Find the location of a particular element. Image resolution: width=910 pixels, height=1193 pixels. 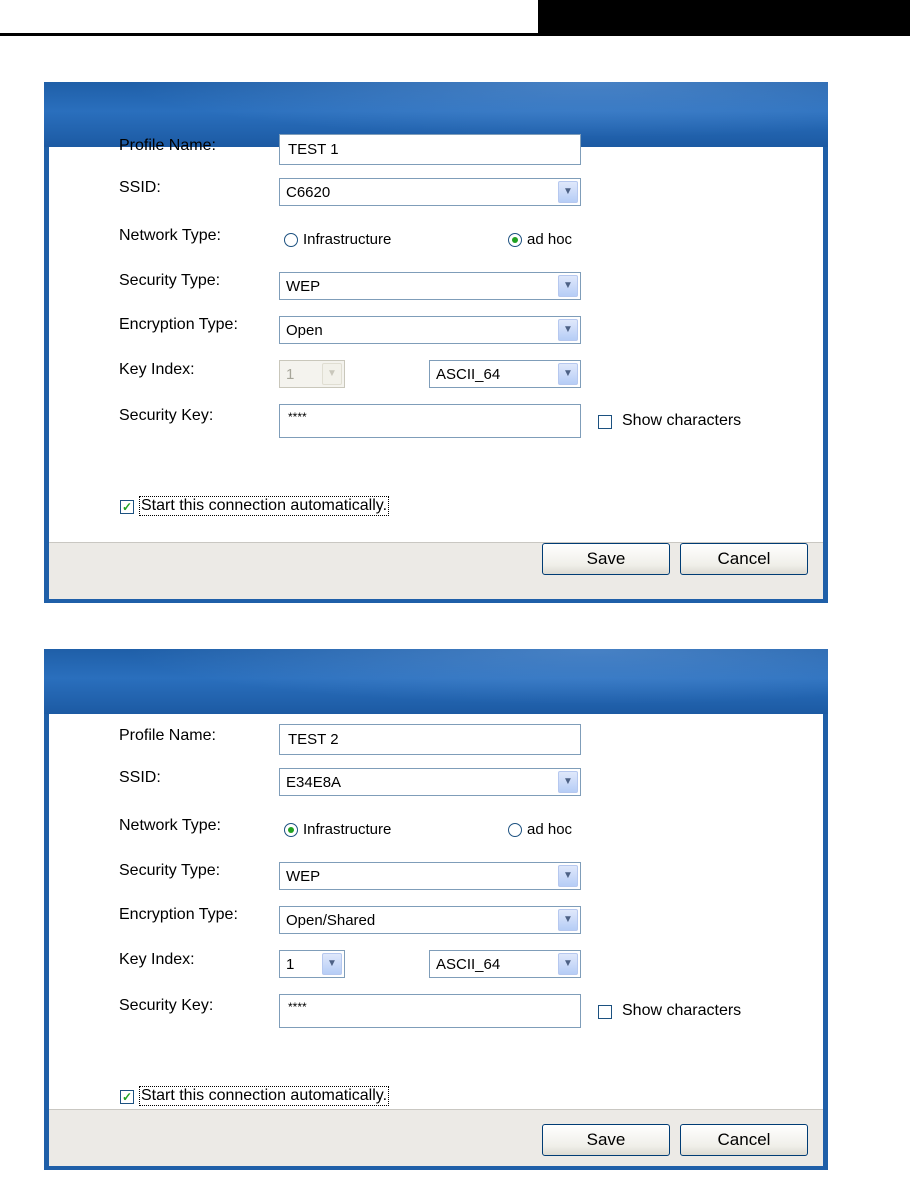

page-header-block is located at coordinates (724, 18).